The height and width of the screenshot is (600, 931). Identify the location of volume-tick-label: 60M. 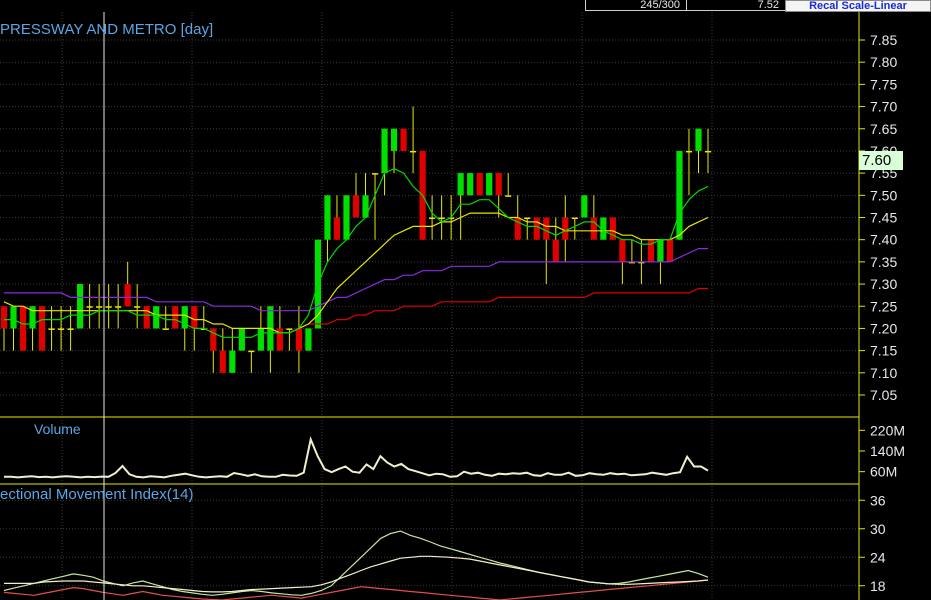
(883, 472).